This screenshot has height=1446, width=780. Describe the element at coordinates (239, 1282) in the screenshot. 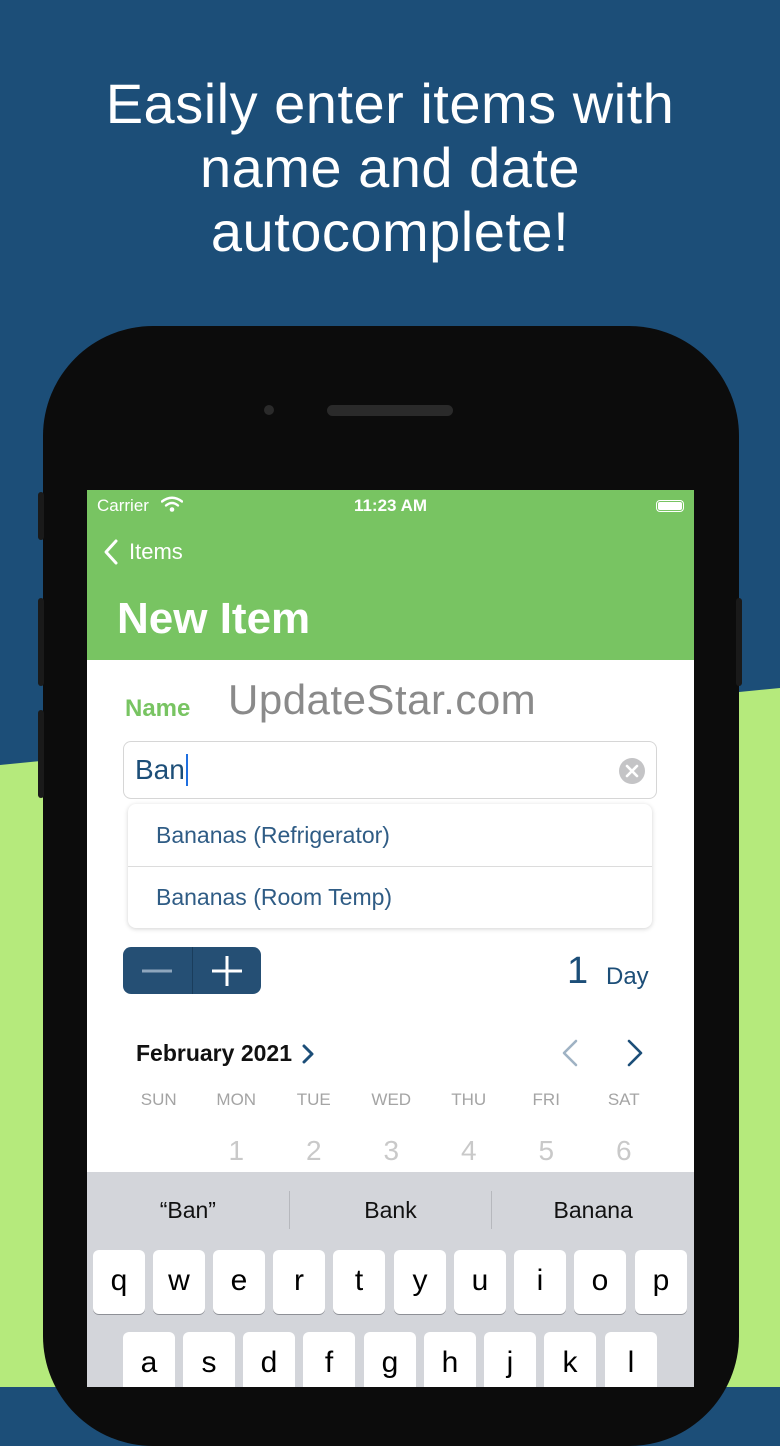

I see `key-e: e` at that location.